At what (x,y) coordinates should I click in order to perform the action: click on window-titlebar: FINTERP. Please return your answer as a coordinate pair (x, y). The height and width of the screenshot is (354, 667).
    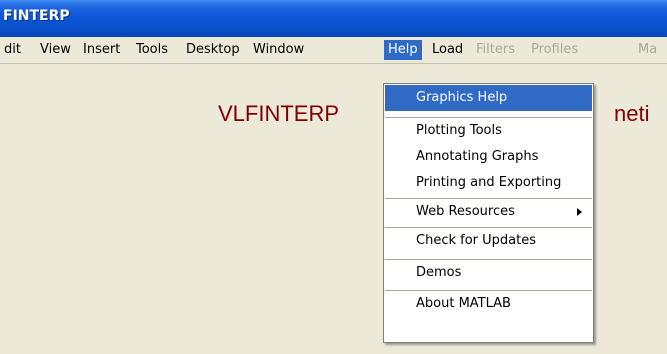
    Looking at the image, I should click on (333, 18).